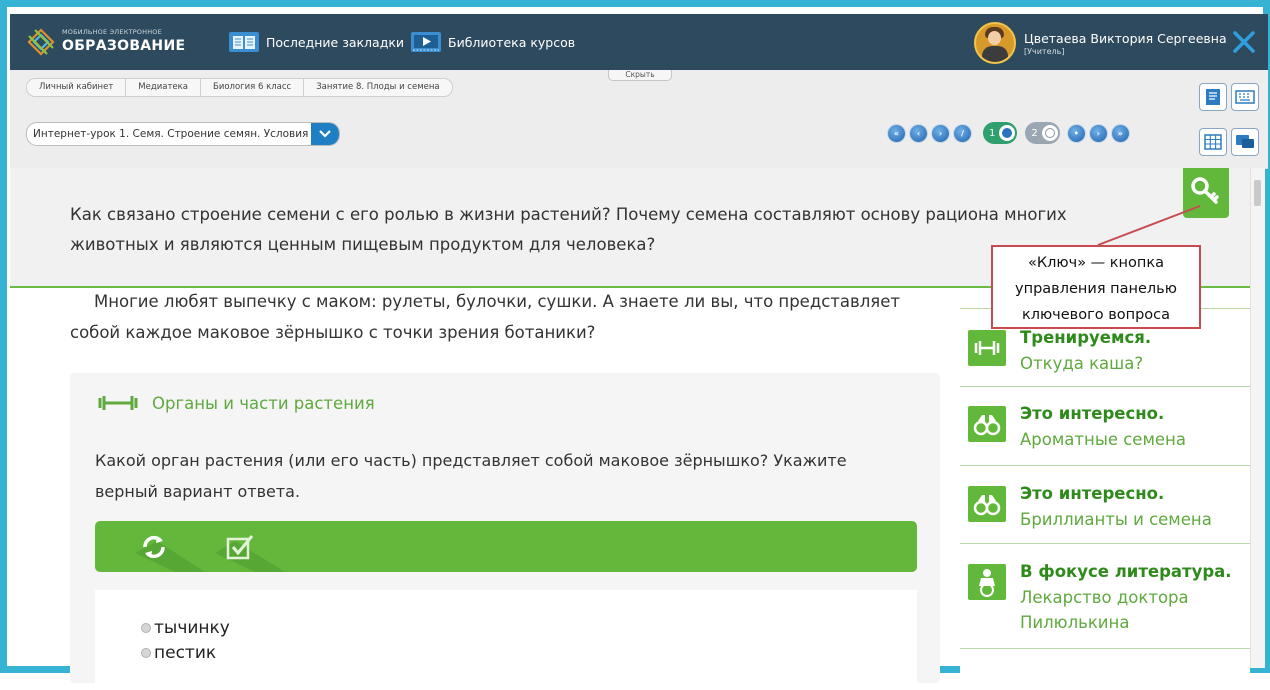  I want to click on callout-leader-line, so click(1149, 225).